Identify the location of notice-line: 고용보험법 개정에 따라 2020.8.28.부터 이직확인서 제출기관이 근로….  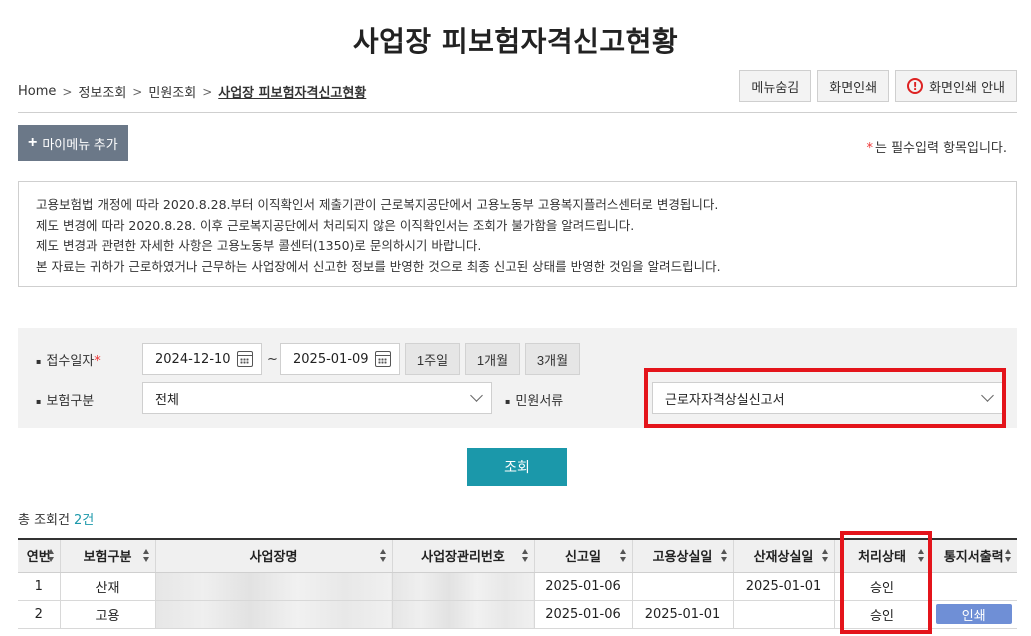
(377, 204).